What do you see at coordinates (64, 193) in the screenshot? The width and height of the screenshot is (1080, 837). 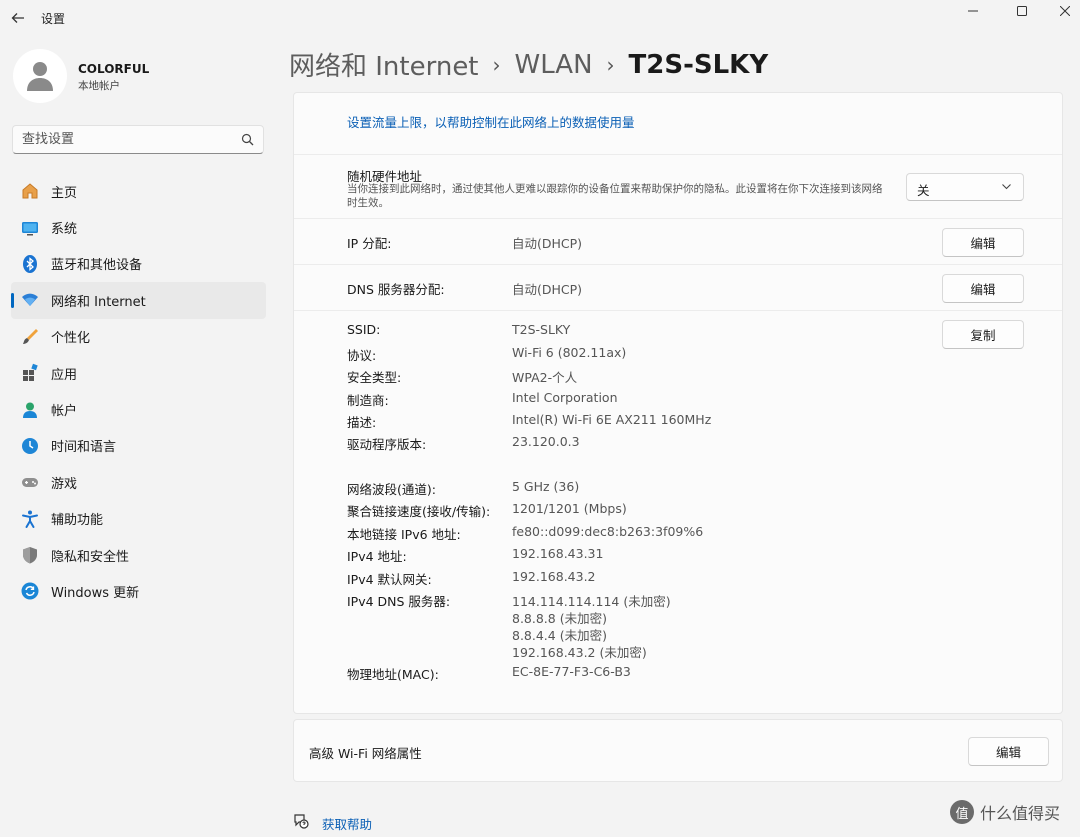 I see `sidebar-item-label: 主页` at bounding box center [64, 193].